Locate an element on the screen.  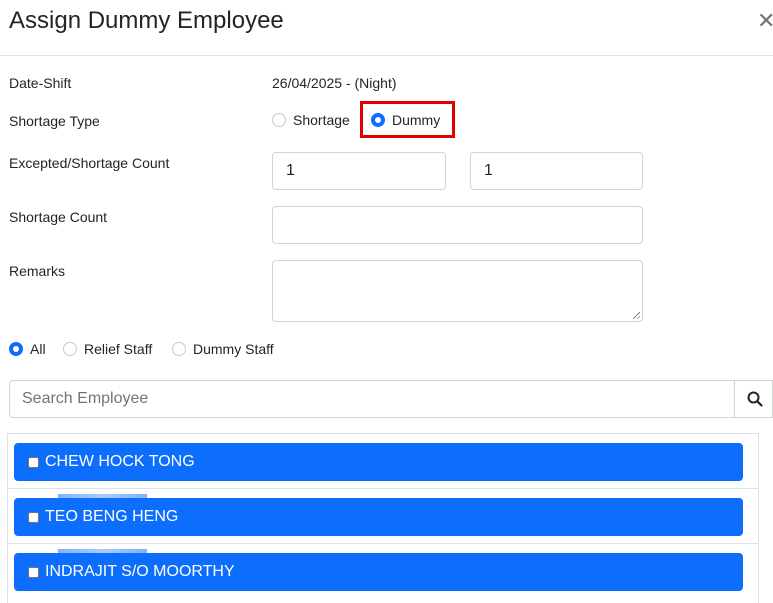
filter-dummy-staff: Dummy Staff is located at coordinates (223, 349).